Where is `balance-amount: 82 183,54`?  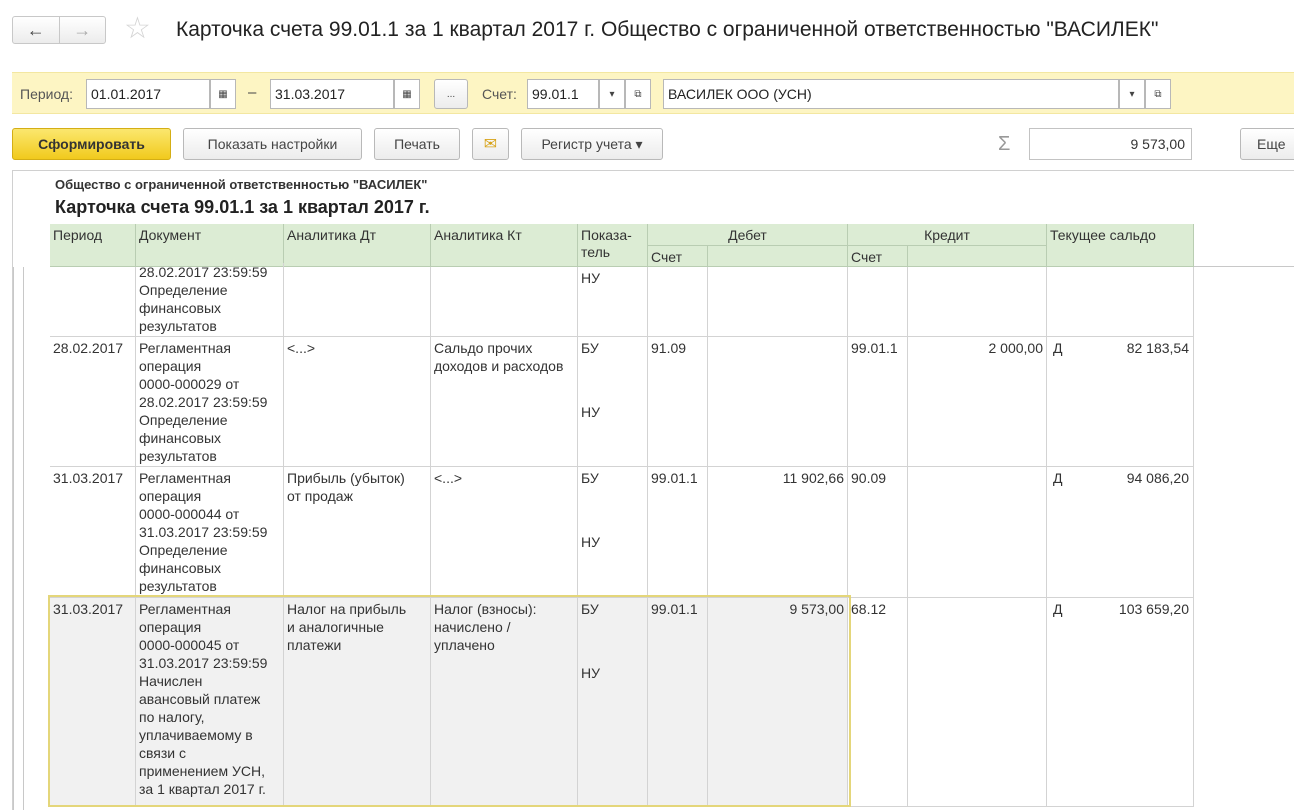 balance-amount: 82 183,54 is located at coordinates (1157, 348).